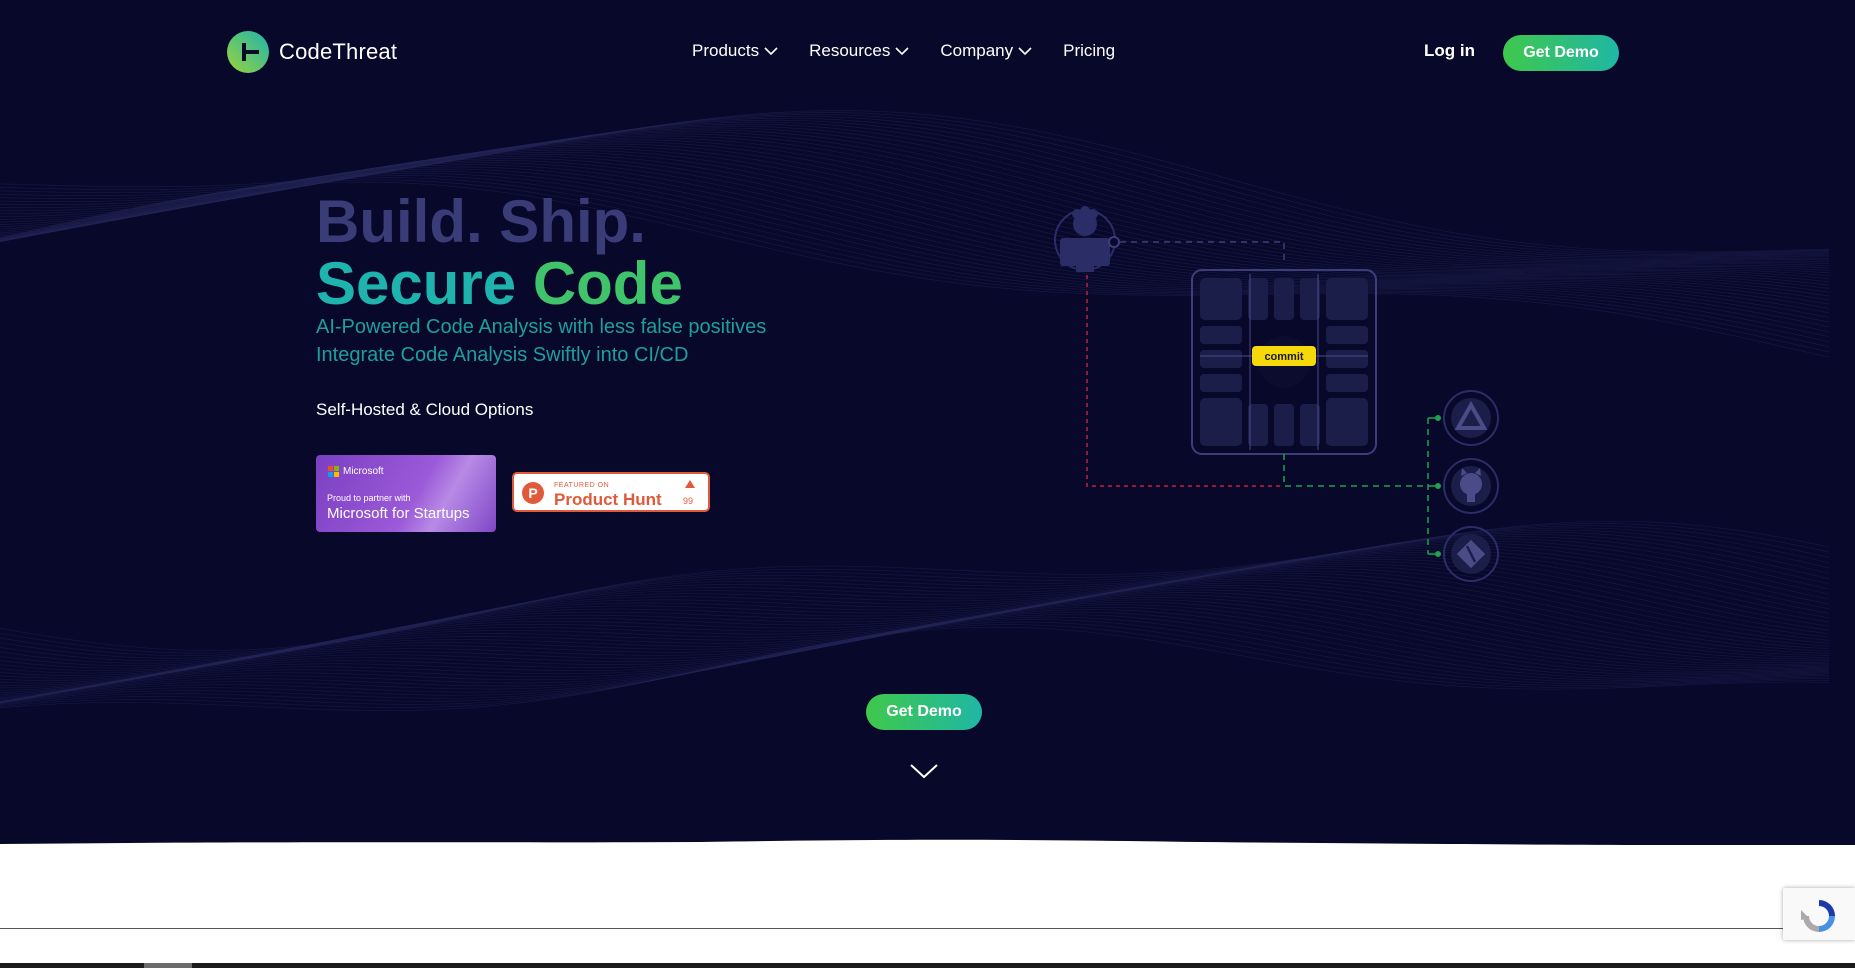 Image resolution: width=1855 pixels, height=968 pixels. What do you see at coordinates (416, 283) in the screenshot?
I see `headline-secure: Secure` at bounding box center [416, 283].